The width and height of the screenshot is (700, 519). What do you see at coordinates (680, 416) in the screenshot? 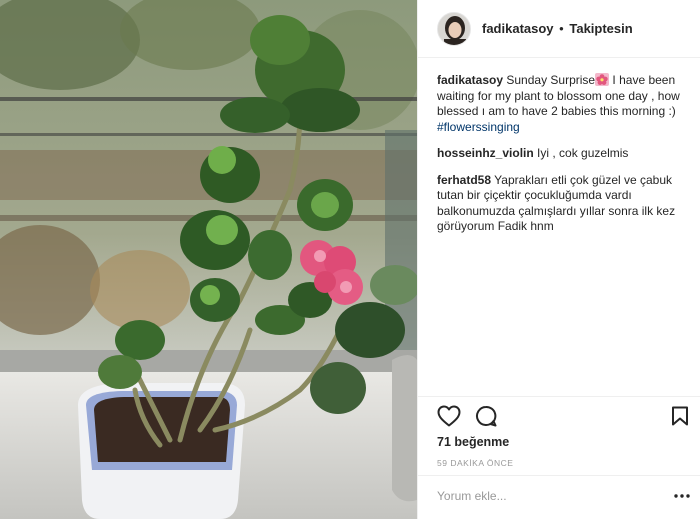
I see `bookmark-icon` at bounding box center [680, 416].